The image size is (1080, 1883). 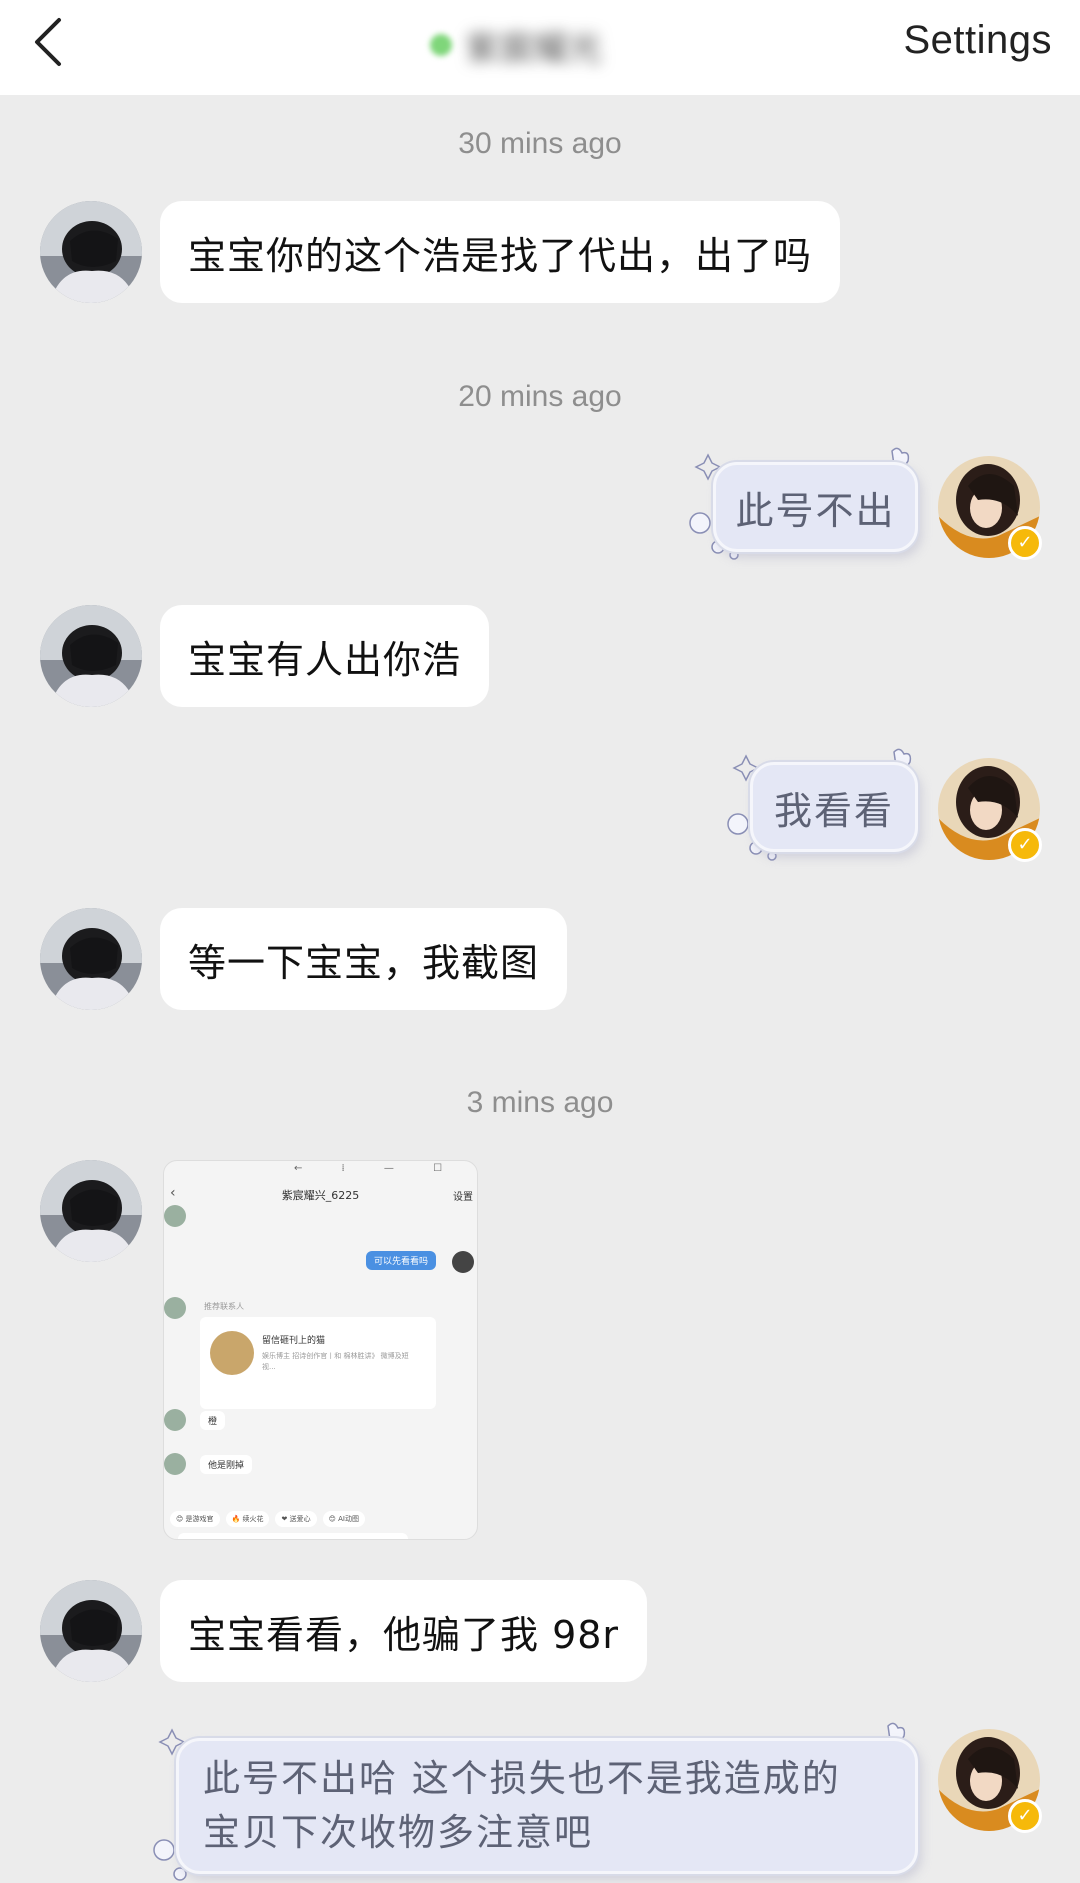 I want to click on online-status-dot, so click(x=441, y=45).